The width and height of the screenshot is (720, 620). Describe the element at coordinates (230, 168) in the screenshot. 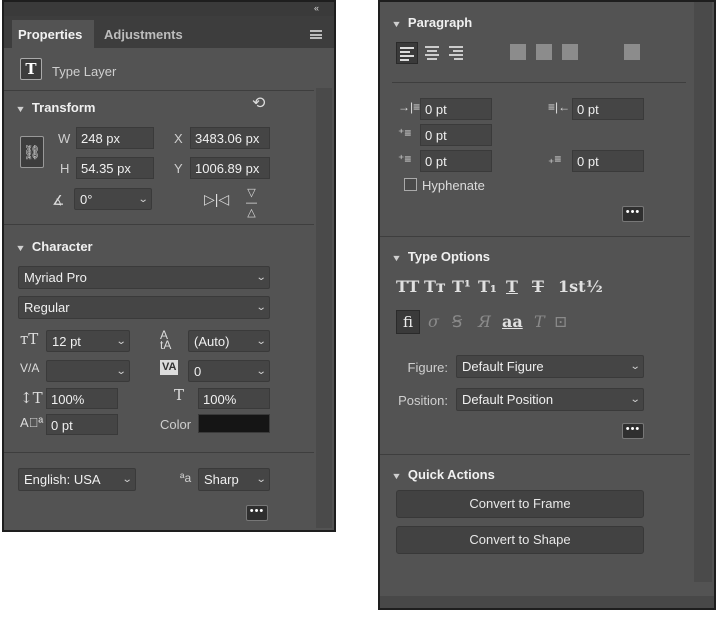

I see `y-field: 1006.89 px` at that location.